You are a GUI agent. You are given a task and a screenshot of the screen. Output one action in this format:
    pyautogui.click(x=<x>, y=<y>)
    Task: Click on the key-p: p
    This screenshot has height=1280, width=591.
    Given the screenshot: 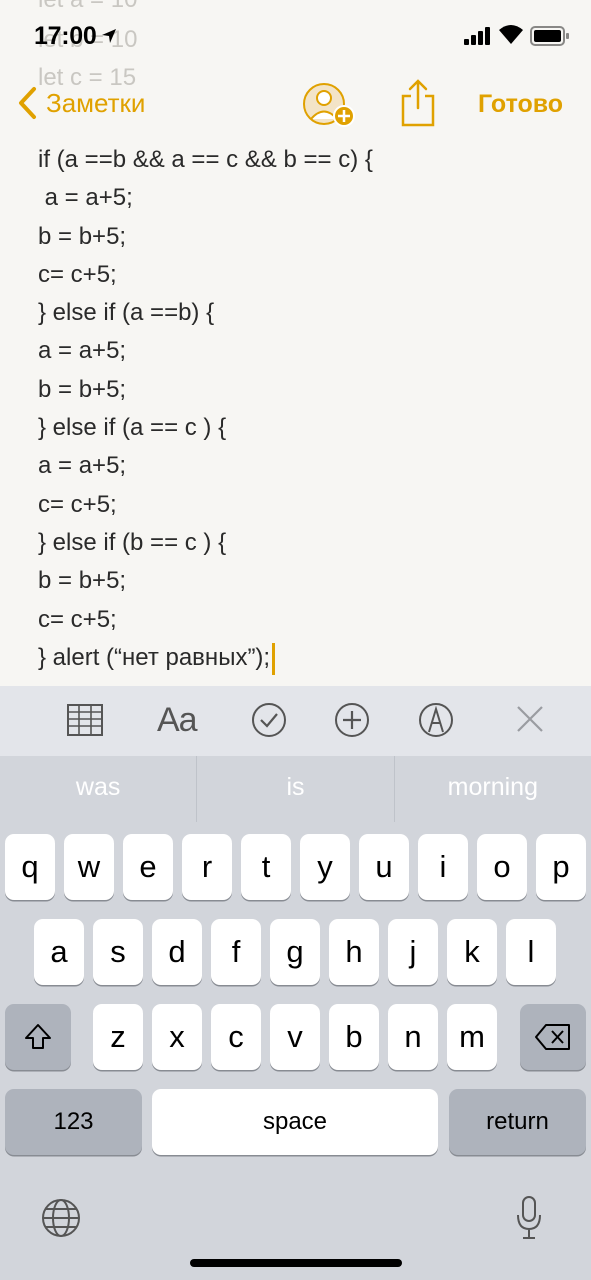 What is the action you would take?
    pyautogui.click(x=561, y=867)
    